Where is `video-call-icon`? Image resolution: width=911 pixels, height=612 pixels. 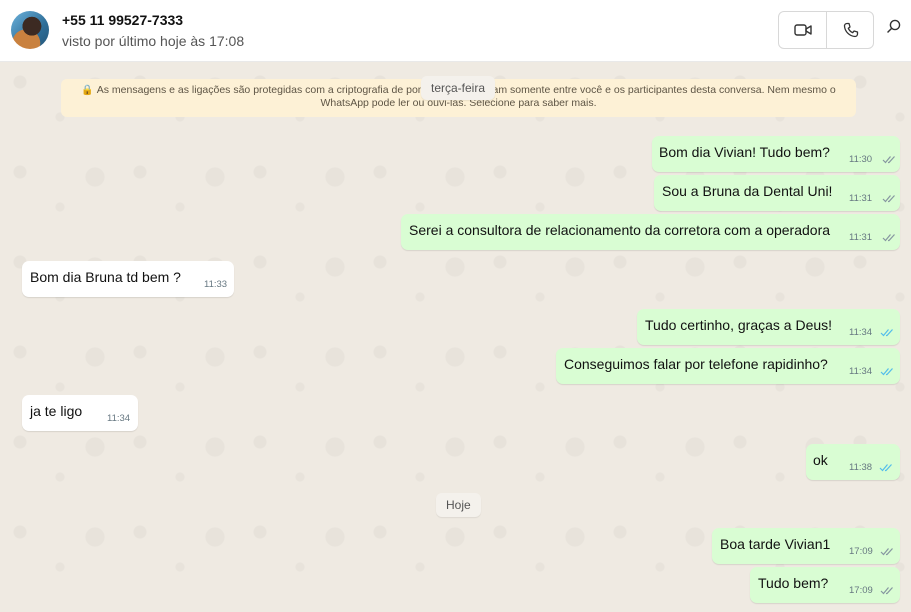
video-call-icon is located at coordinates (802, 30).